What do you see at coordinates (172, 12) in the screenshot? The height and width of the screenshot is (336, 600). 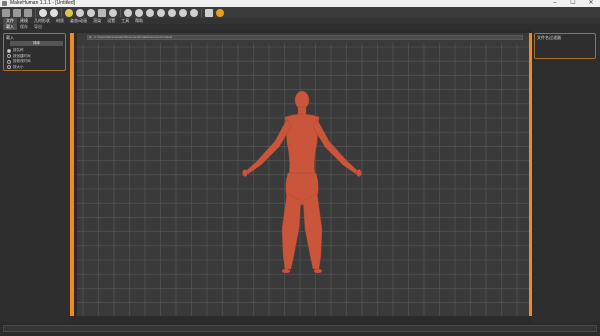 I see `top-view-icon` at bounding box center [172, 12].